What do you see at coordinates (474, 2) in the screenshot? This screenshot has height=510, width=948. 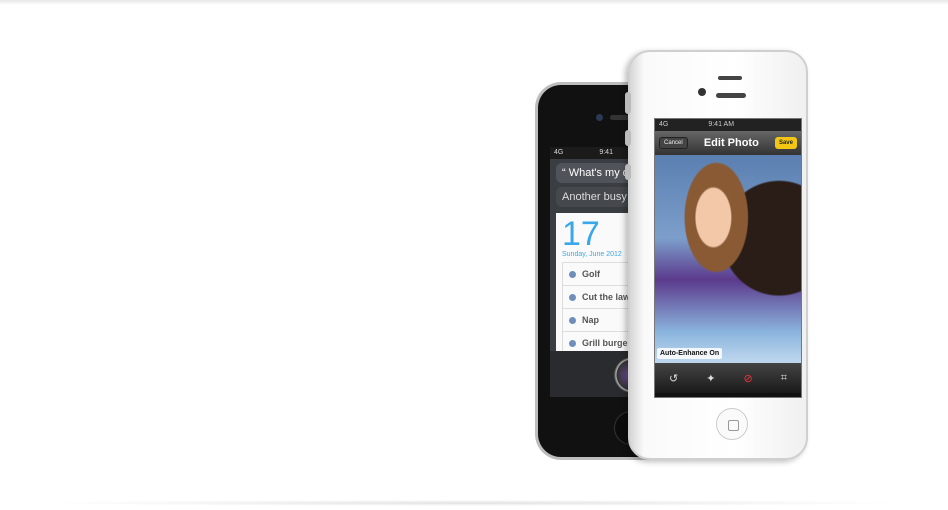 I see `top-divider` at bounding box center [474, 2].